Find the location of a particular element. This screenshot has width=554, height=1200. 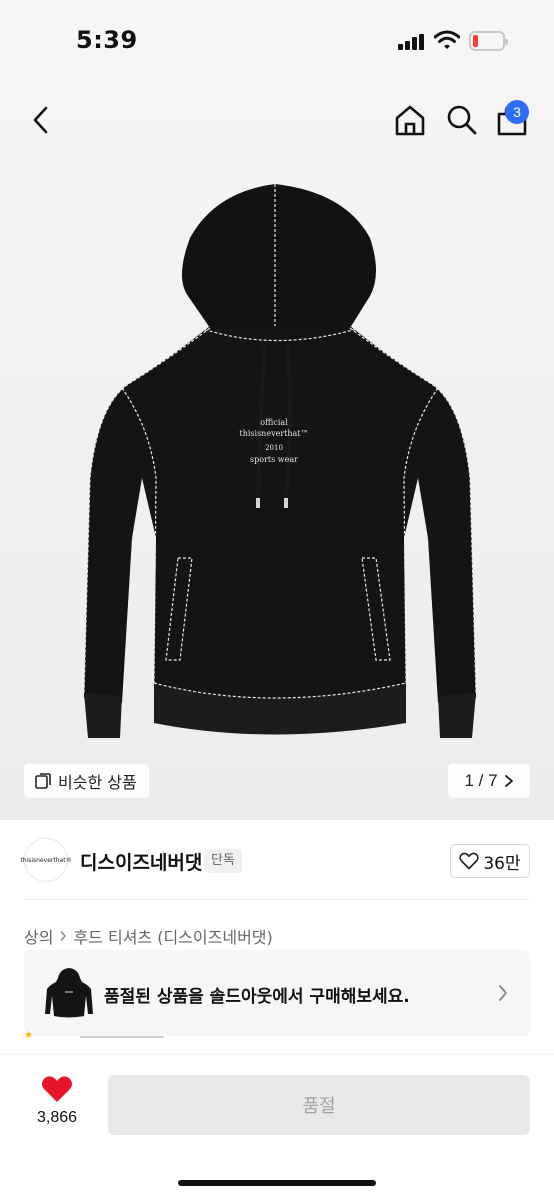

wishlist-count: 3,866 is located at coordinates (57, 1117).